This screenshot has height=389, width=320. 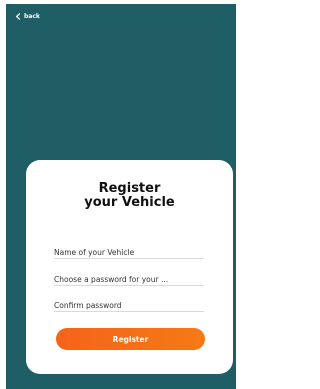 I want to click on vehicle-name-input, so click(x=129, y=252).